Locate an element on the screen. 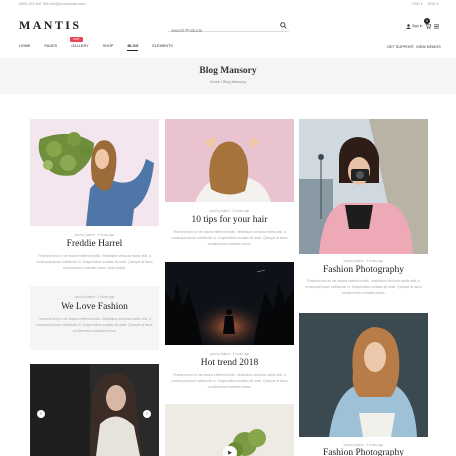  menu-icon is located at coordinates (436, 26).